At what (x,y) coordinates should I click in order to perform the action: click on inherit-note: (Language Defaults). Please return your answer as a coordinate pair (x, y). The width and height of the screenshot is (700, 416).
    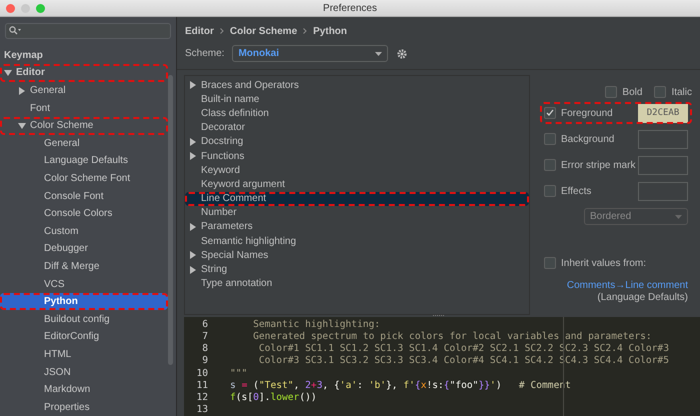
    Looking at the image, I should click on (642, 297).